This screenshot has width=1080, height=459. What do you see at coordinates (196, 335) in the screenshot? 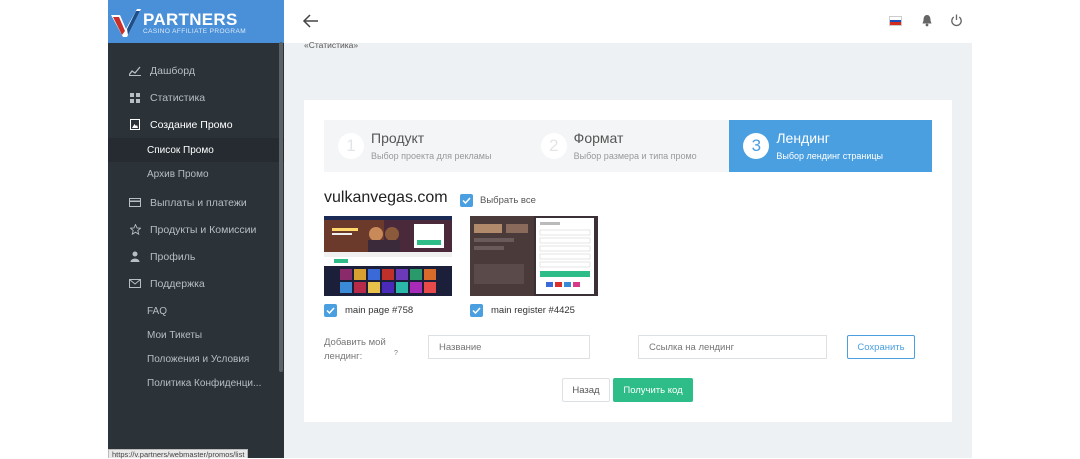
I see `sidebar-subitem-tickets: Мои Тикеты` at bounding box center [196, 335].